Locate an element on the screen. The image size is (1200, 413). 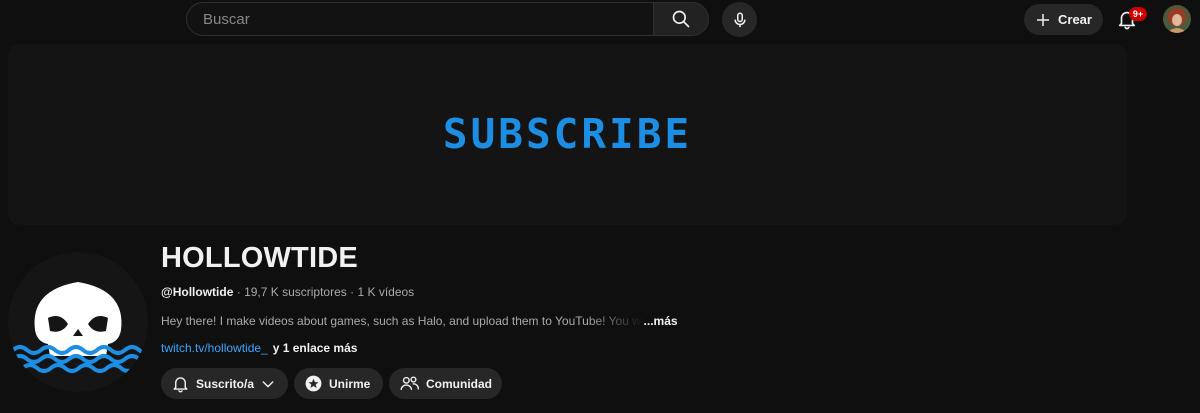
channel-handle: @Hollowtide is located at coordinates (197, 292).